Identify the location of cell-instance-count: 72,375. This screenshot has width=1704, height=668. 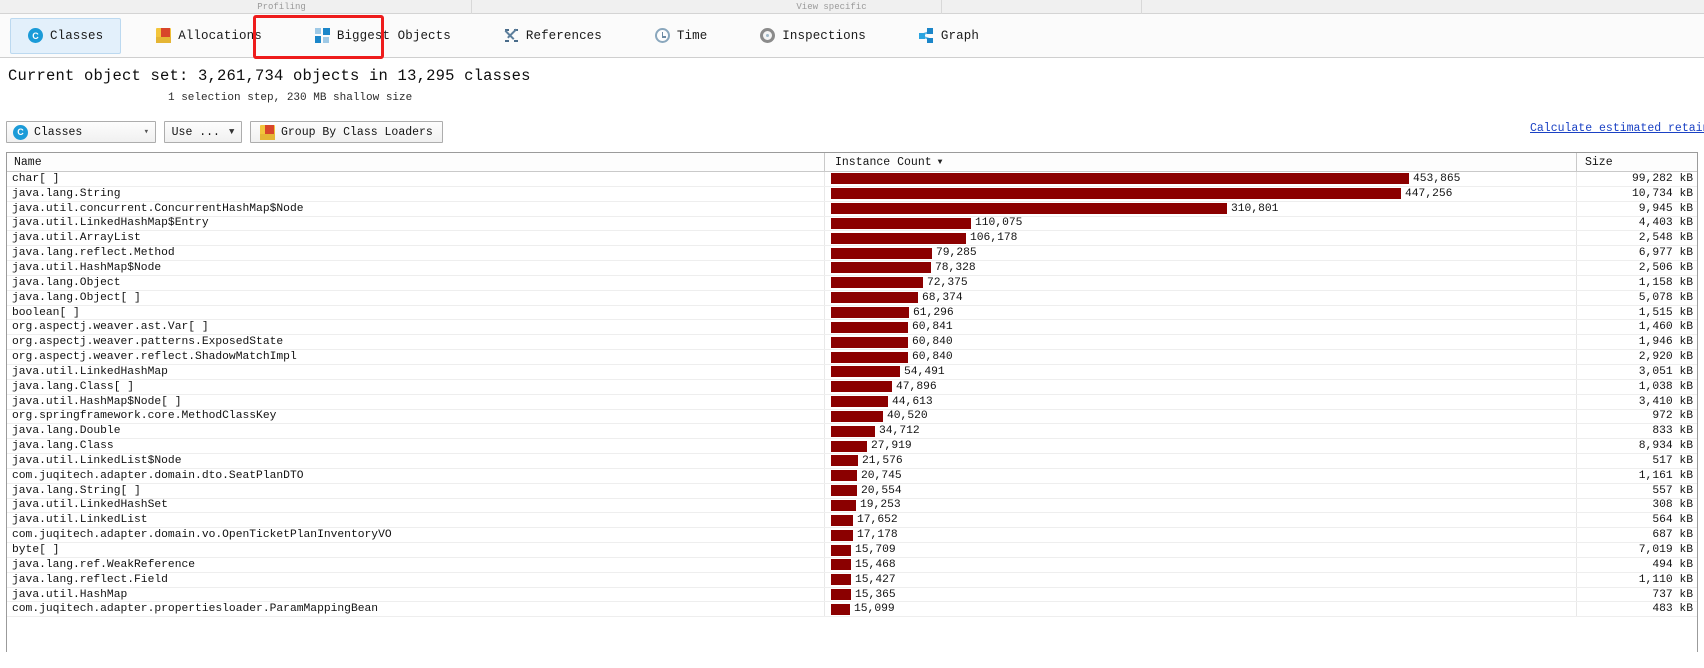
(1201, 282).